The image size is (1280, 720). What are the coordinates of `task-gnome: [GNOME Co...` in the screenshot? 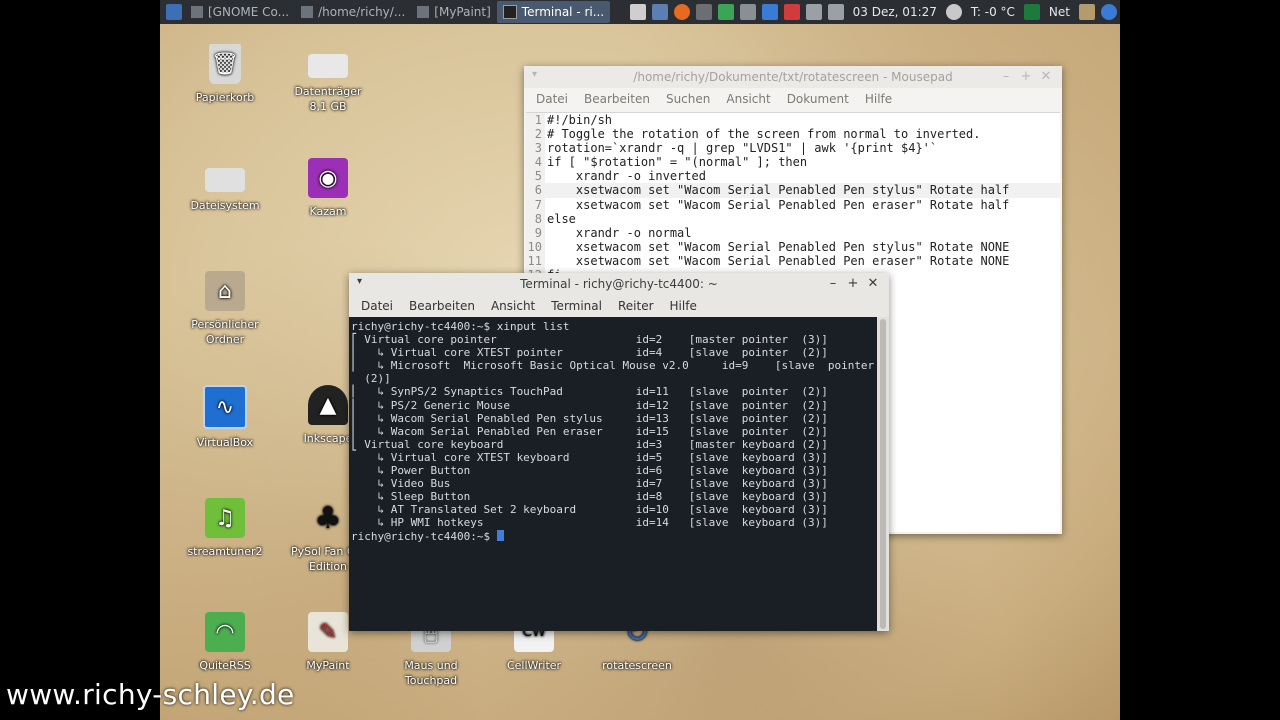 It's located at (240, 12).